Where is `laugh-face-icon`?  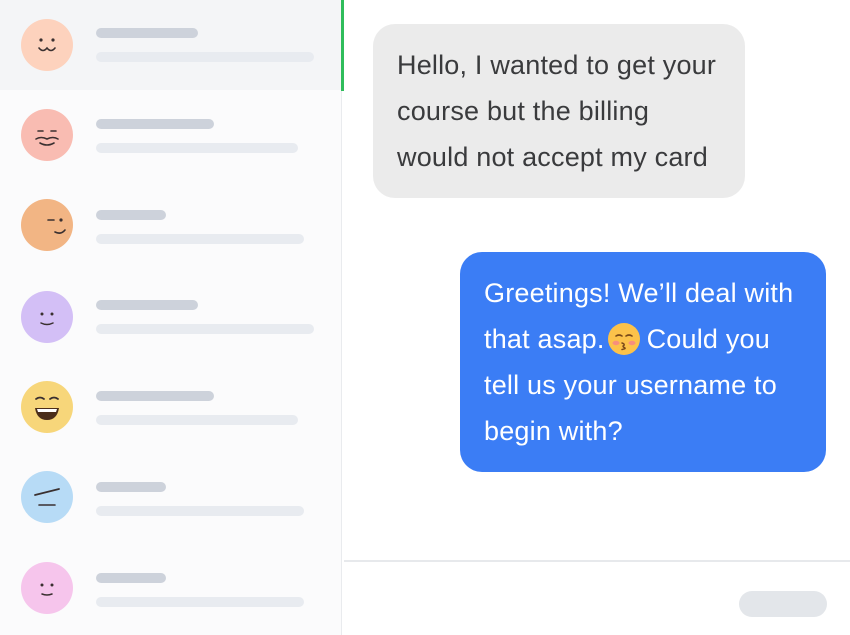
laugh-face-icon is located at coordinates (47, 407).